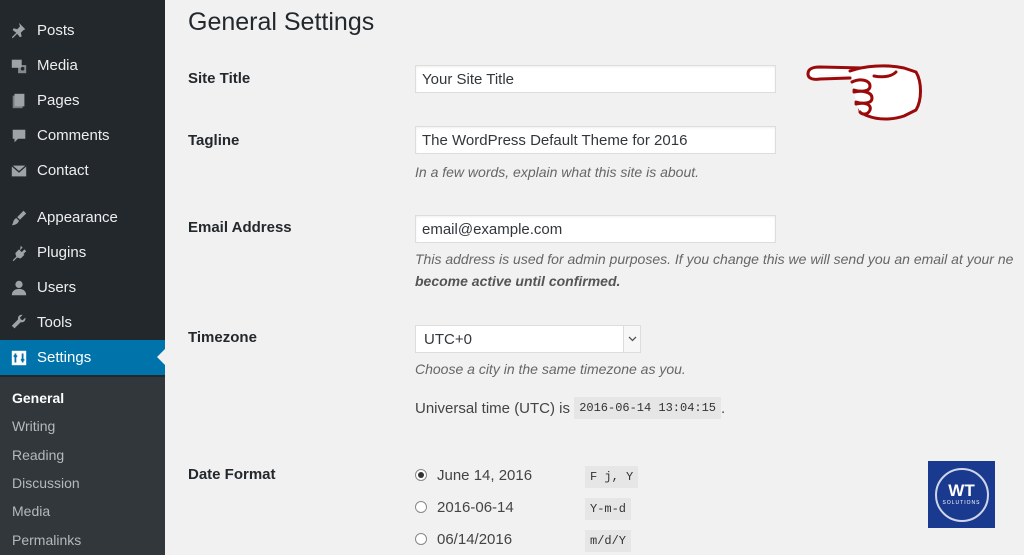  I want to click on date-format-label: Date Format, so click(232, 474).